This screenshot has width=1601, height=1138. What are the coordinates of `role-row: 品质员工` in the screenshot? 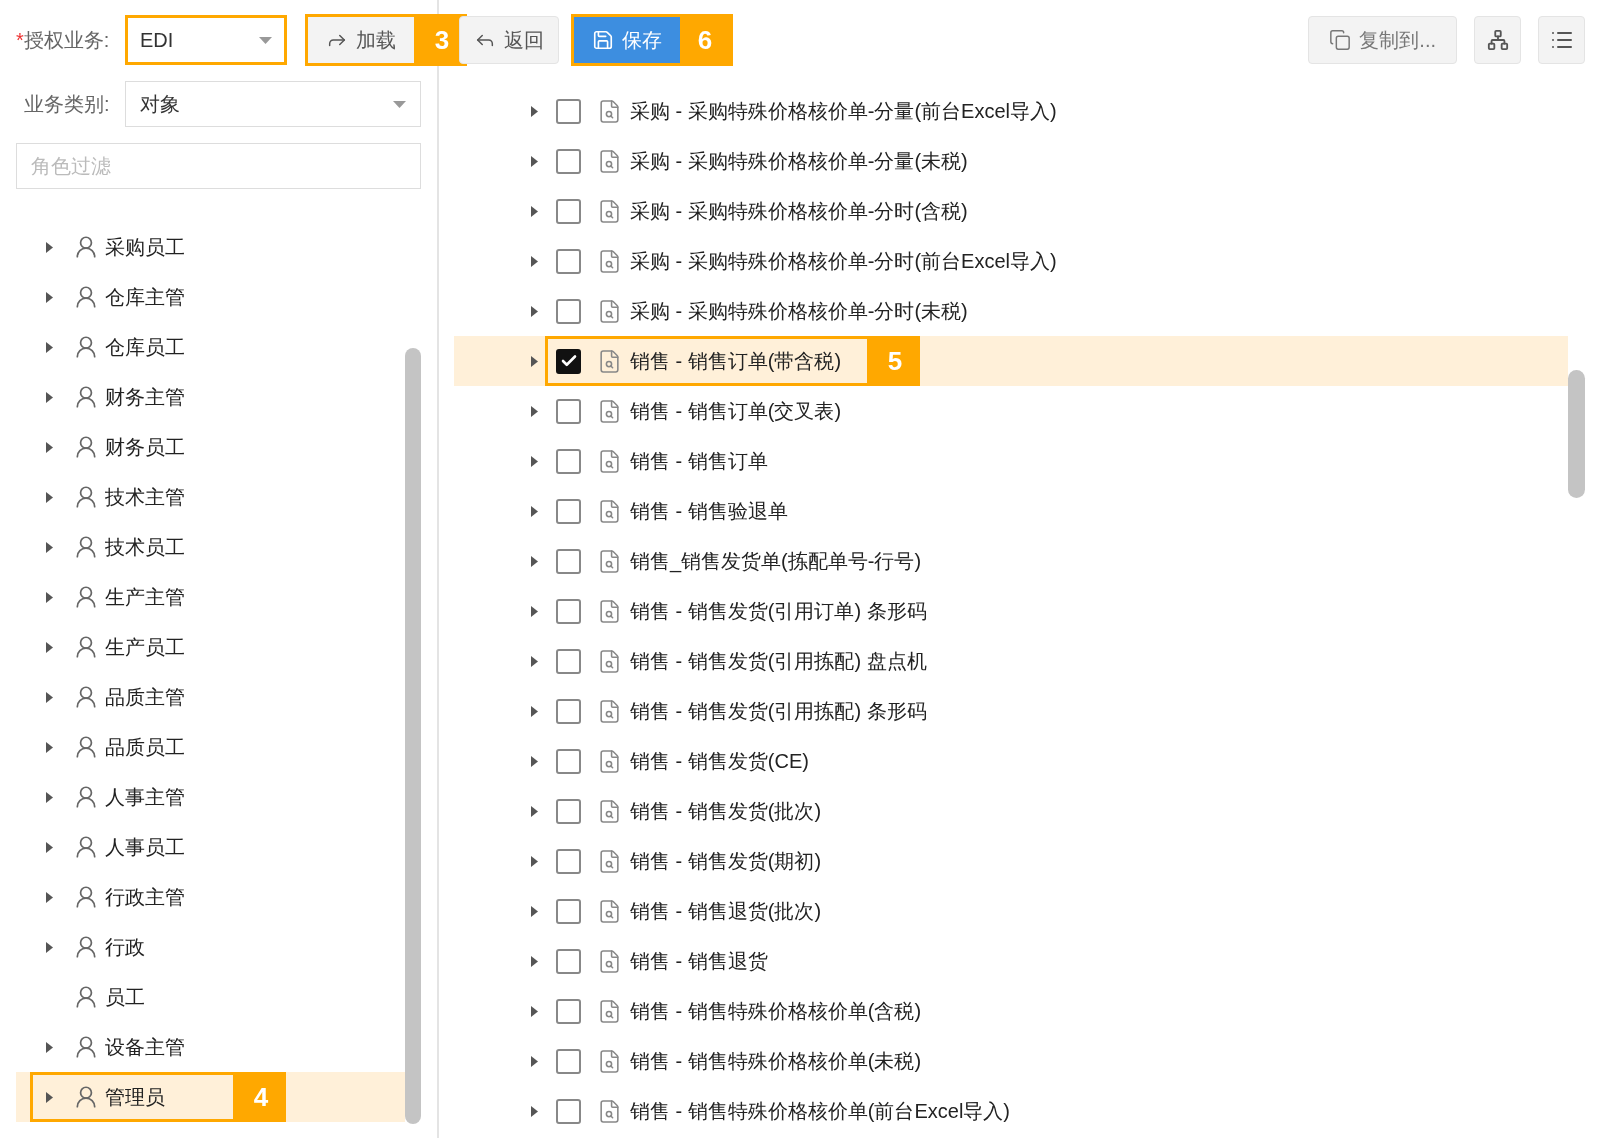 It's located at (210, 747).